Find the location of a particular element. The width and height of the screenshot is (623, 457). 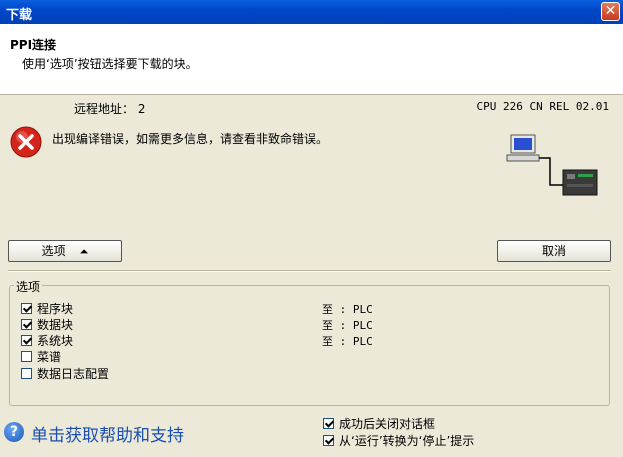

close-icon: ✕ is located at coordinates (610, 11).